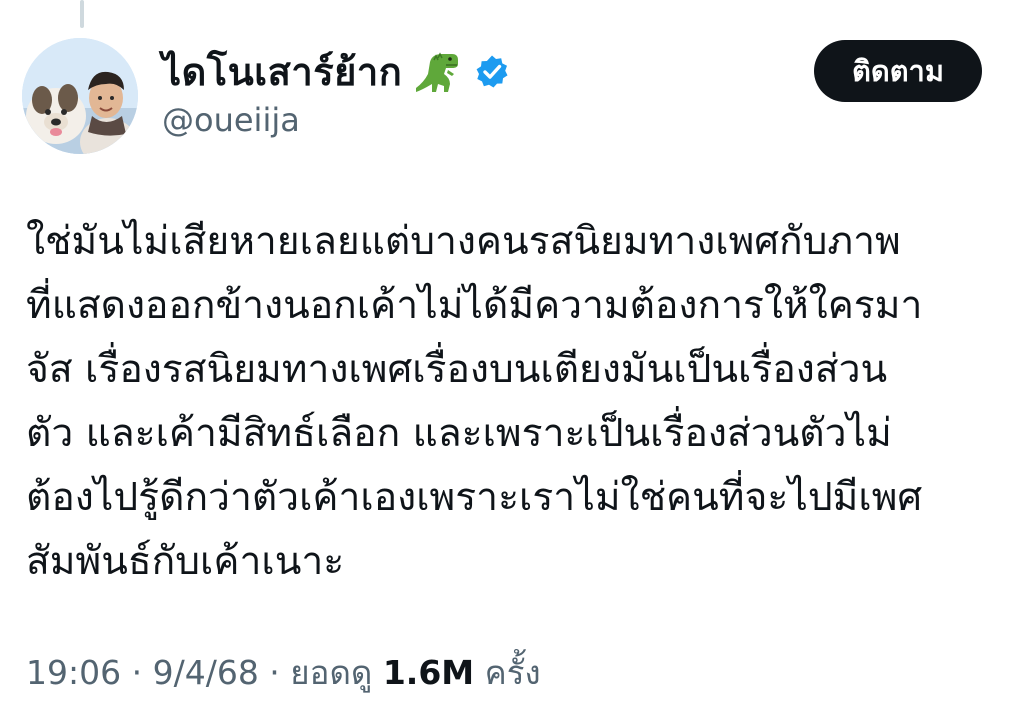 Image resolution: width=1024 pixels, height=712 pixels. Describe the element at coordinates (206, 672) in the screenshot. I see `tweet-date: 9/4/68` at that location.